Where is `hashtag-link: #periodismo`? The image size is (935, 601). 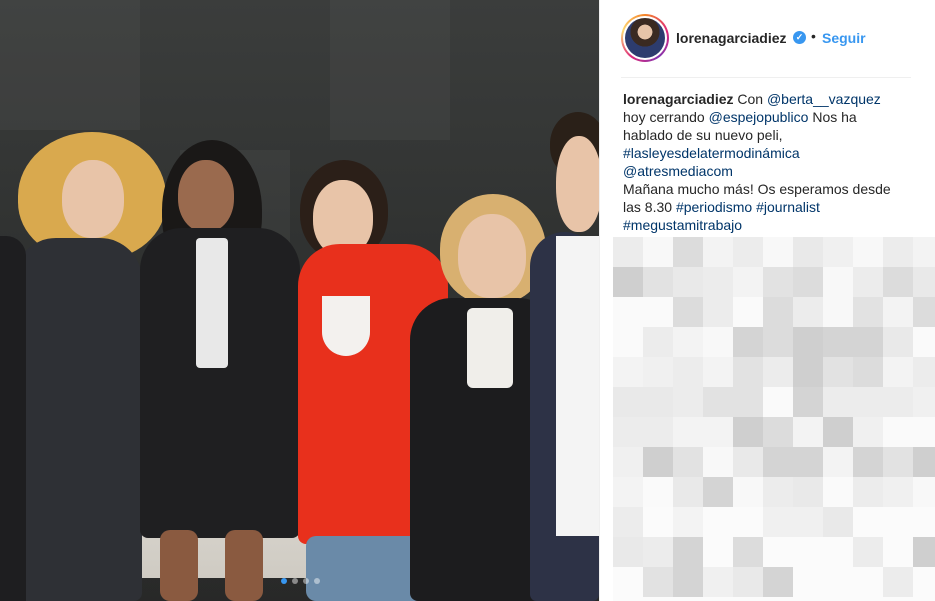
hashtag-link: #periodismo is located at coordinates (714, 207).